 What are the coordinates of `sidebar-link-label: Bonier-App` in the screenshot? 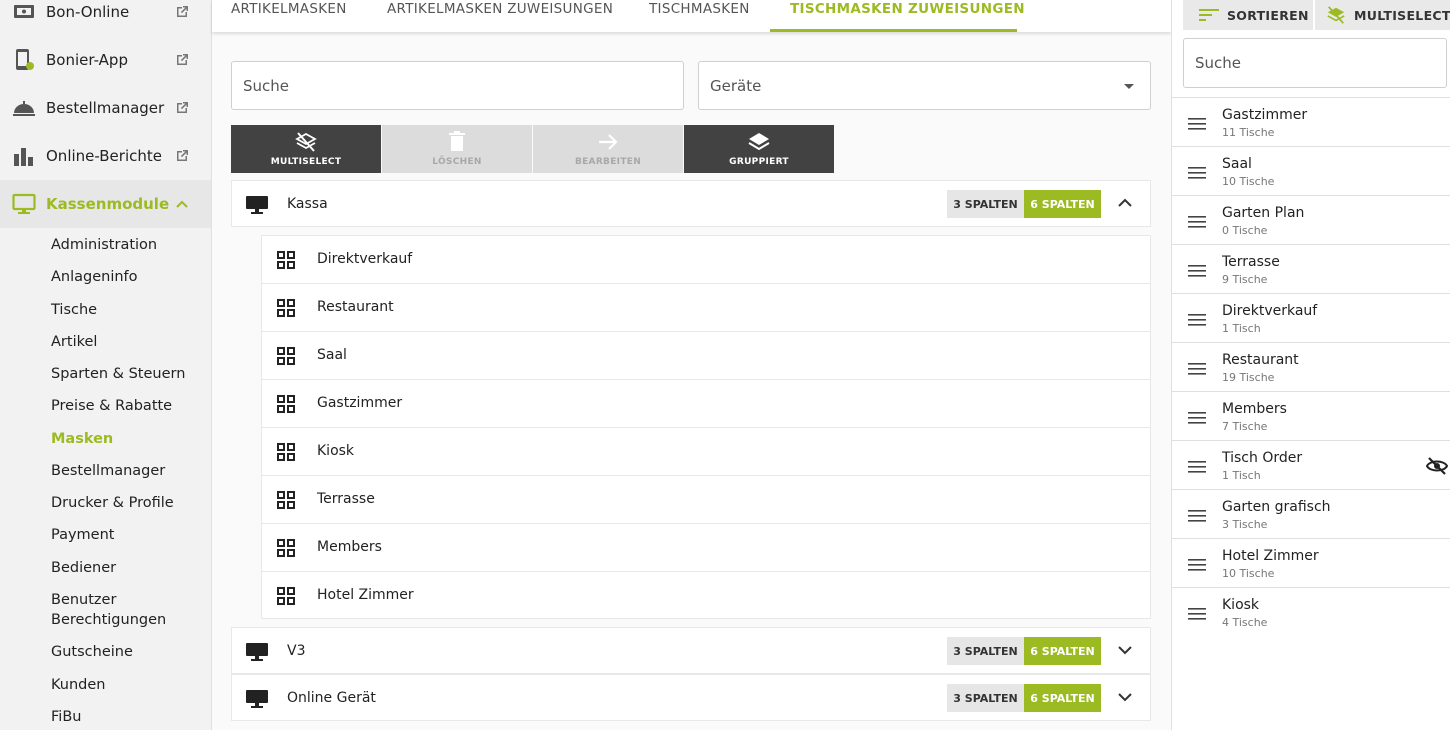 It's located at (87, 60).